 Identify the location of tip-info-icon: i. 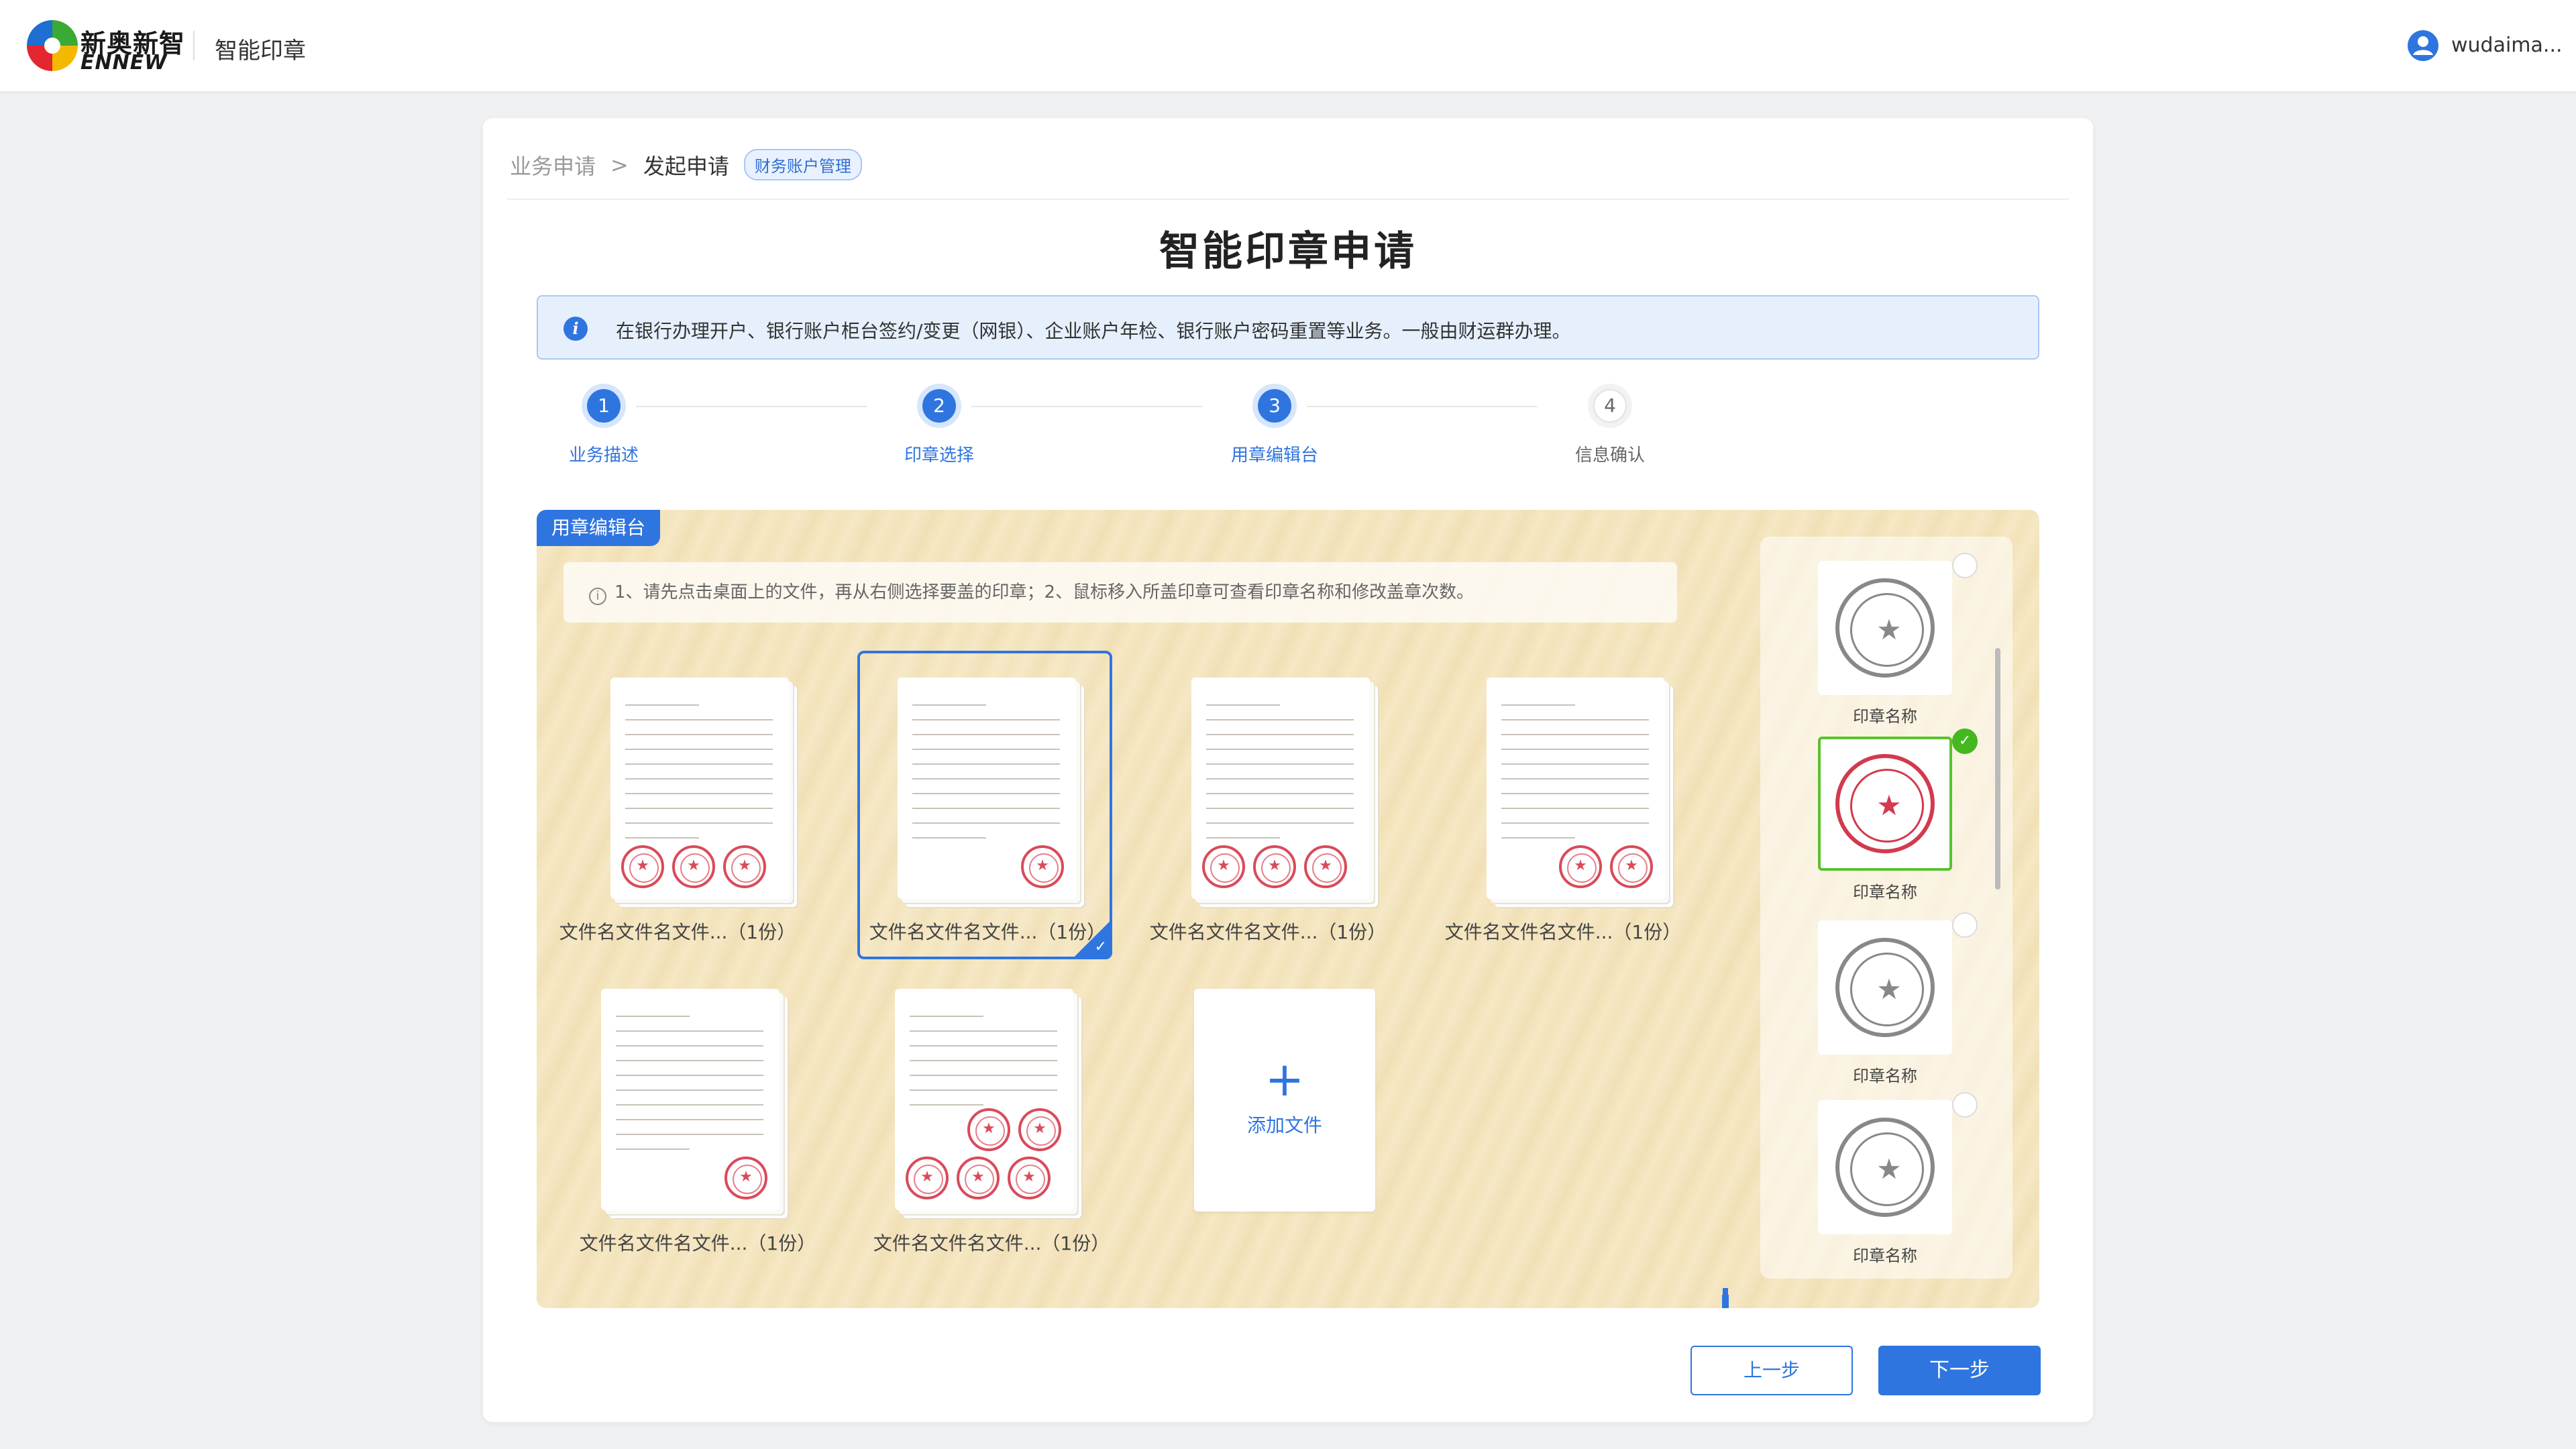
(597, 596).